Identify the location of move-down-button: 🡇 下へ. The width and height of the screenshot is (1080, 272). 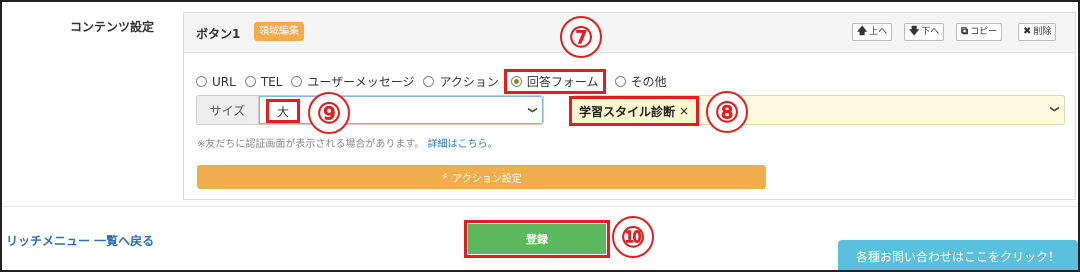
(924, 32).